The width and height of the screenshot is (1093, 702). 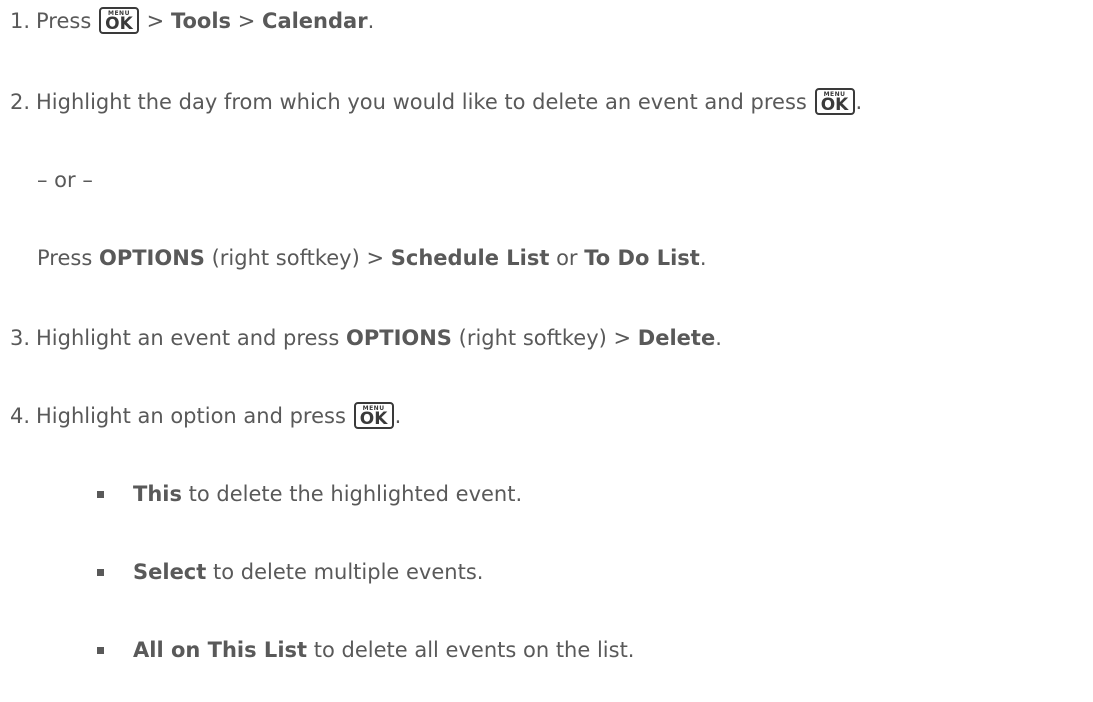 What do you see at coordinates (642, 258) in the screenshot?
I see `to-do-list: To Do List` at bounding box center [642, 258].